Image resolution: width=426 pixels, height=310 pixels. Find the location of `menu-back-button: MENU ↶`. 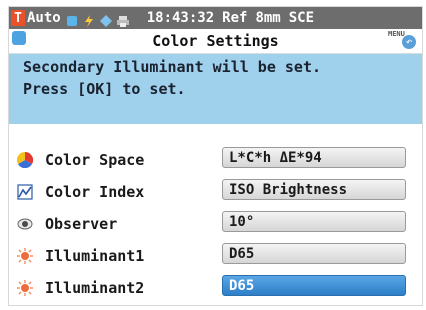

menu-back-button: MENU ↶ is located at coordinates (401, 41).